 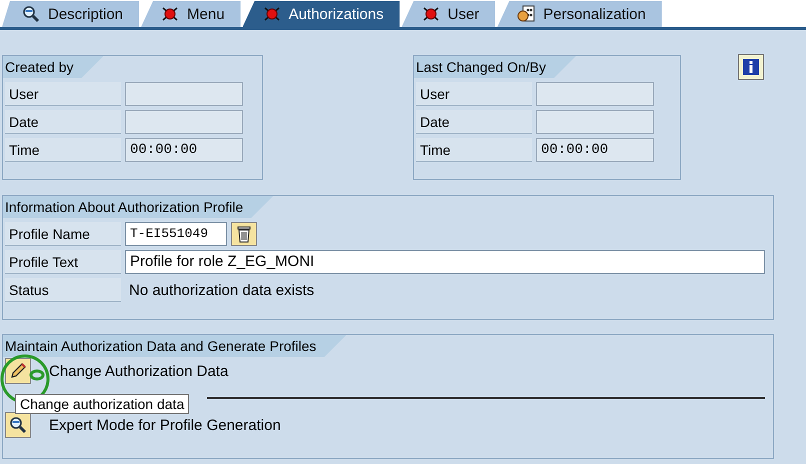 What do you see at coordinates (176, 234) in the screenshot?
I see `input-field: T-EI551049` at bounding box center [176, 234].